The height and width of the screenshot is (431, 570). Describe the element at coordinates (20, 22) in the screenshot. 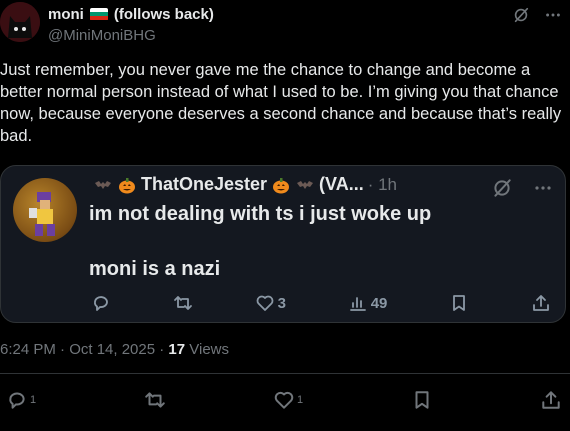

I see `author-avatar` at that location.